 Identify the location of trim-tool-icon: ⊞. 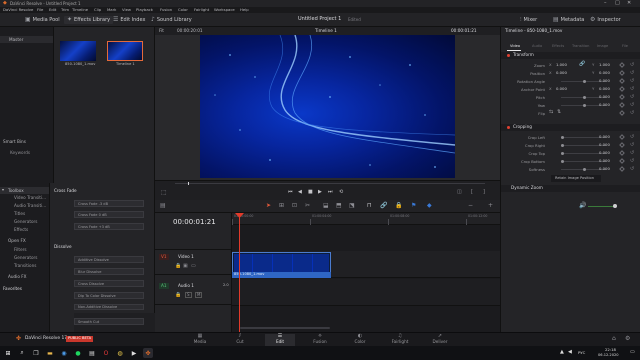
(281, 206).